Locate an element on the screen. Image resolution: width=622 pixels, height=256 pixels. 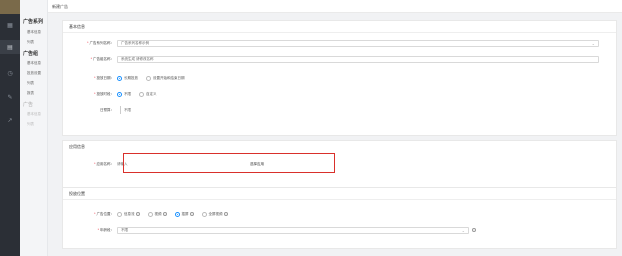
campaign-row: * 广告系列名称： 广告系列名称示例 ⌄ is located at coordinates (331, 43).